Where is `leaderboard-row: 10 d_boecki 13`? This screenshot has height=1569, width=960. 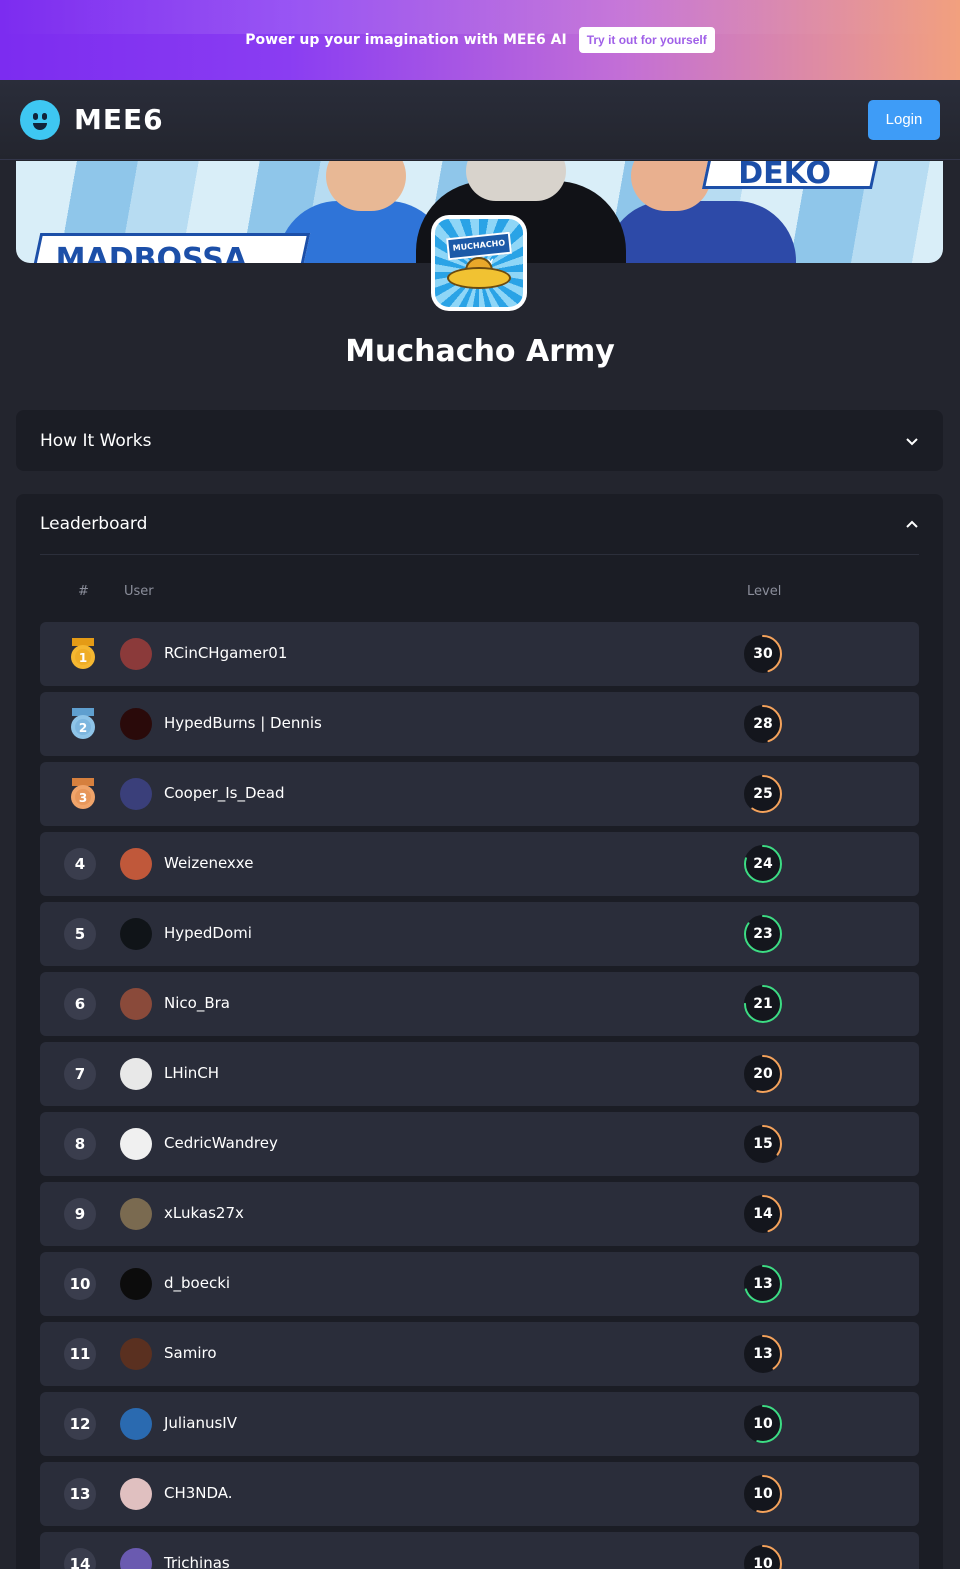
leaderboard-row: 10 d_boecki 13 is located at coordinates (479, 1284).